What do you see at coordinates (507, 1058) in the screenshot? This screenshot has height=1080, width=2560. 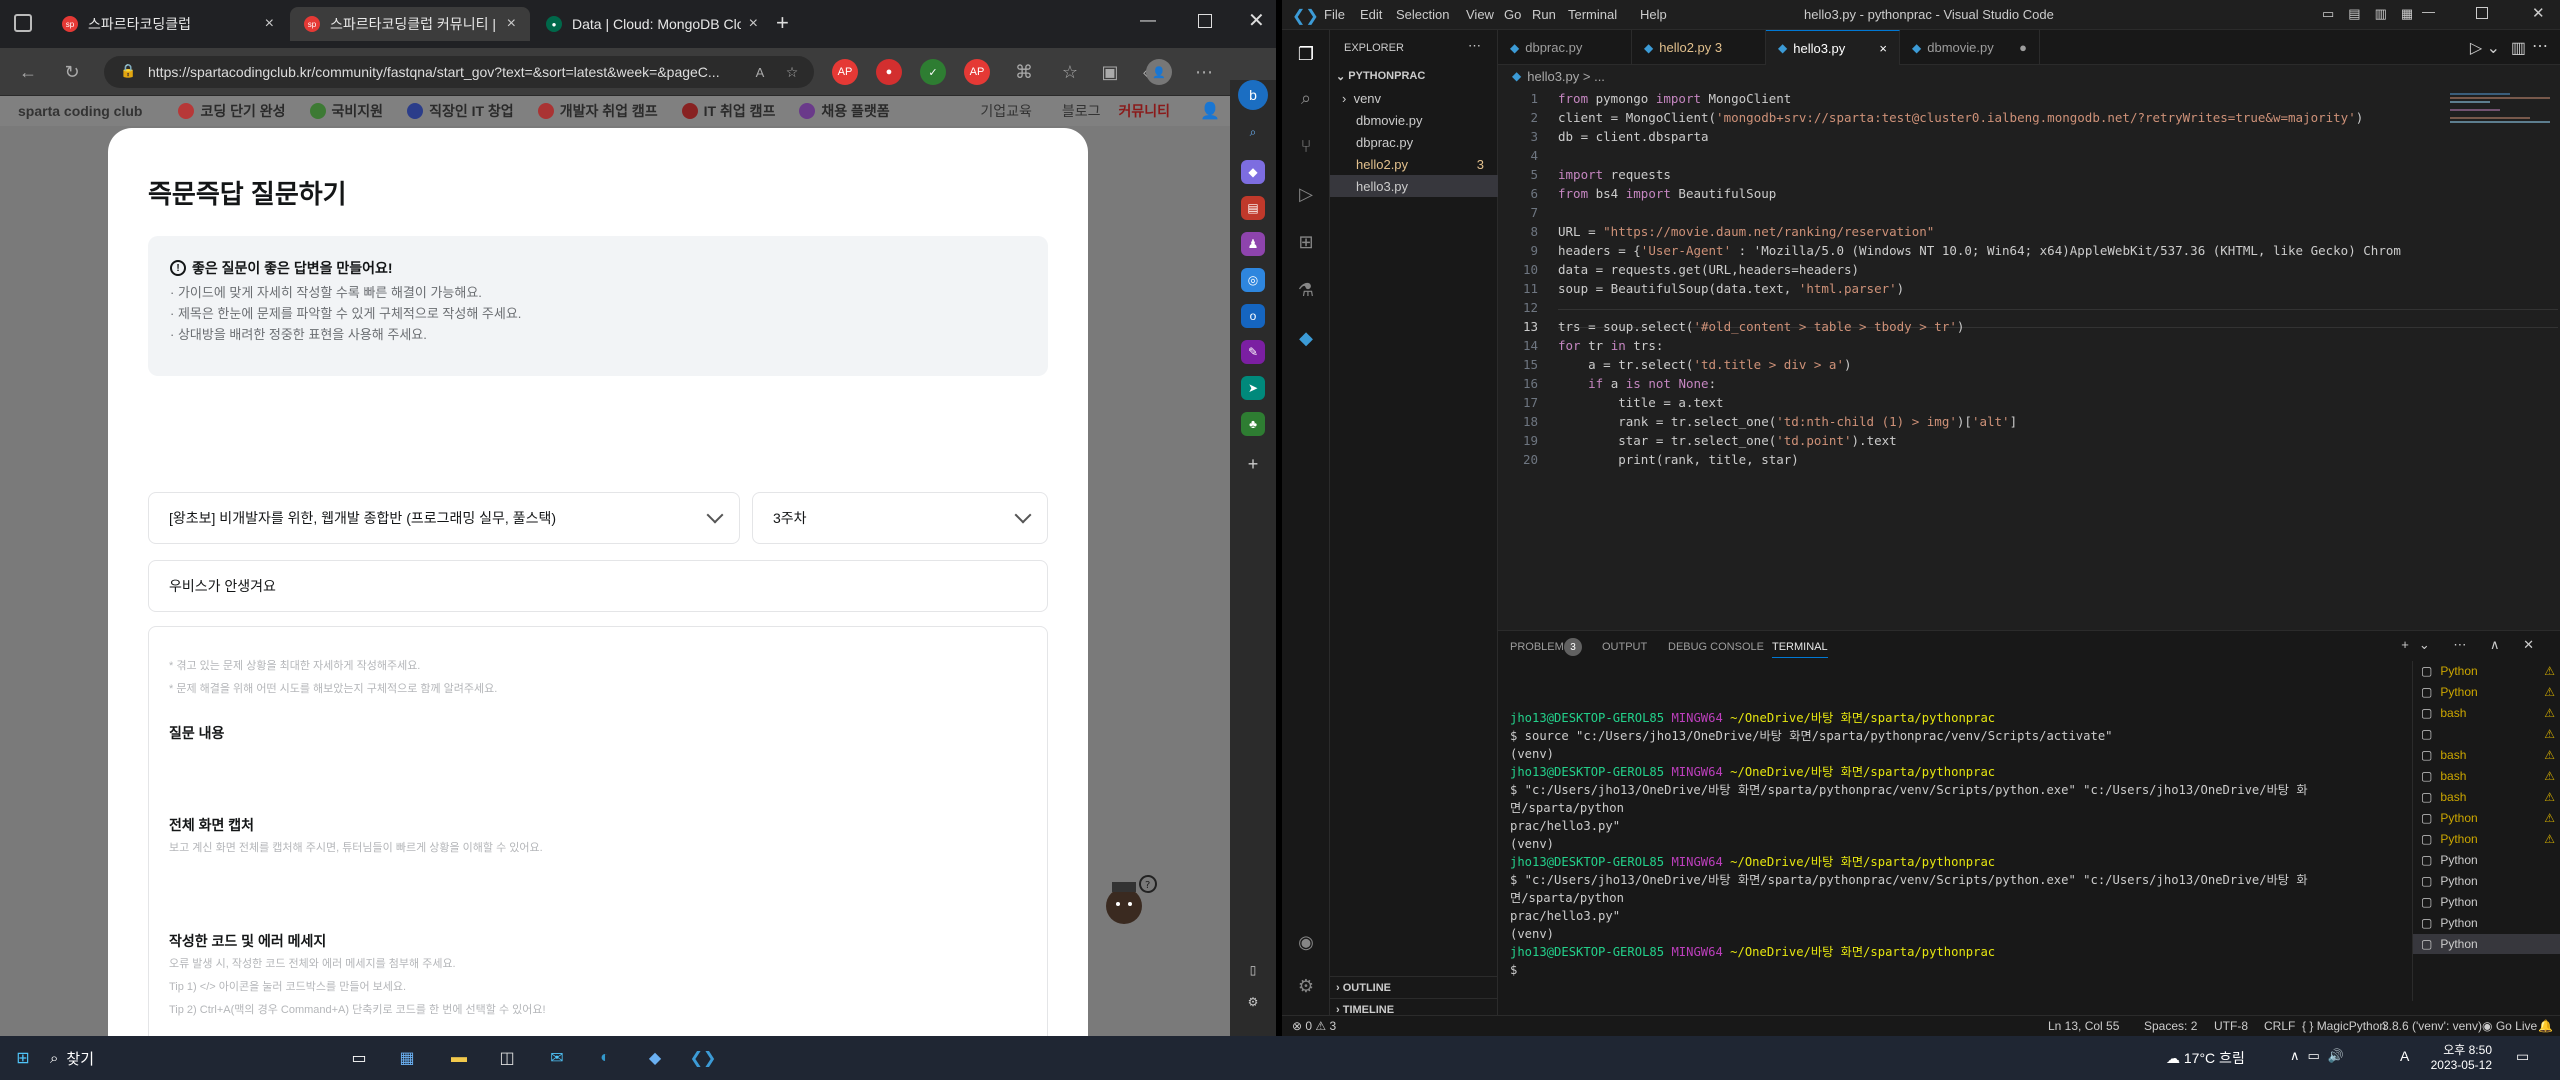 I see `store-icon: ◫` at bounding box center [507, 1058].